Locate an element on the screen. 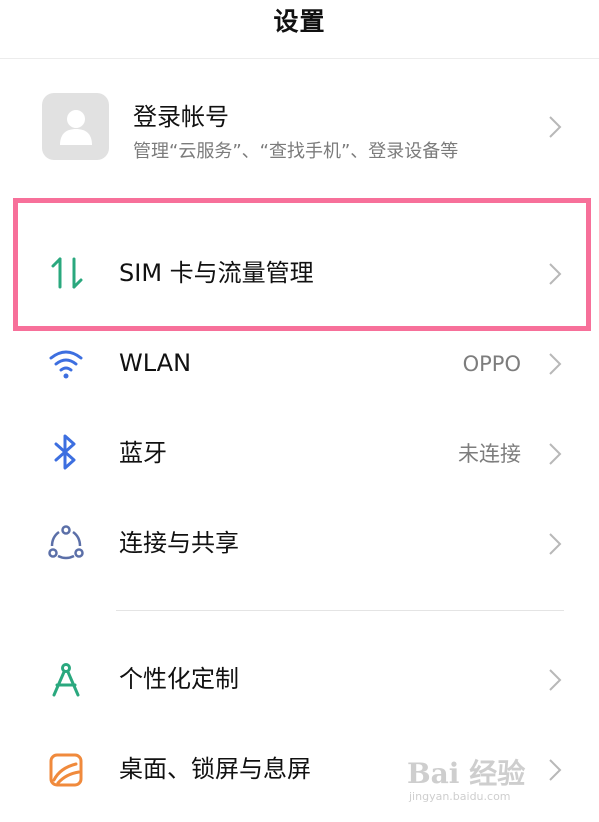 This screenshot has height=822, width=599. connection-share-row: 连接与共享 is located at coordinates (299, 543).